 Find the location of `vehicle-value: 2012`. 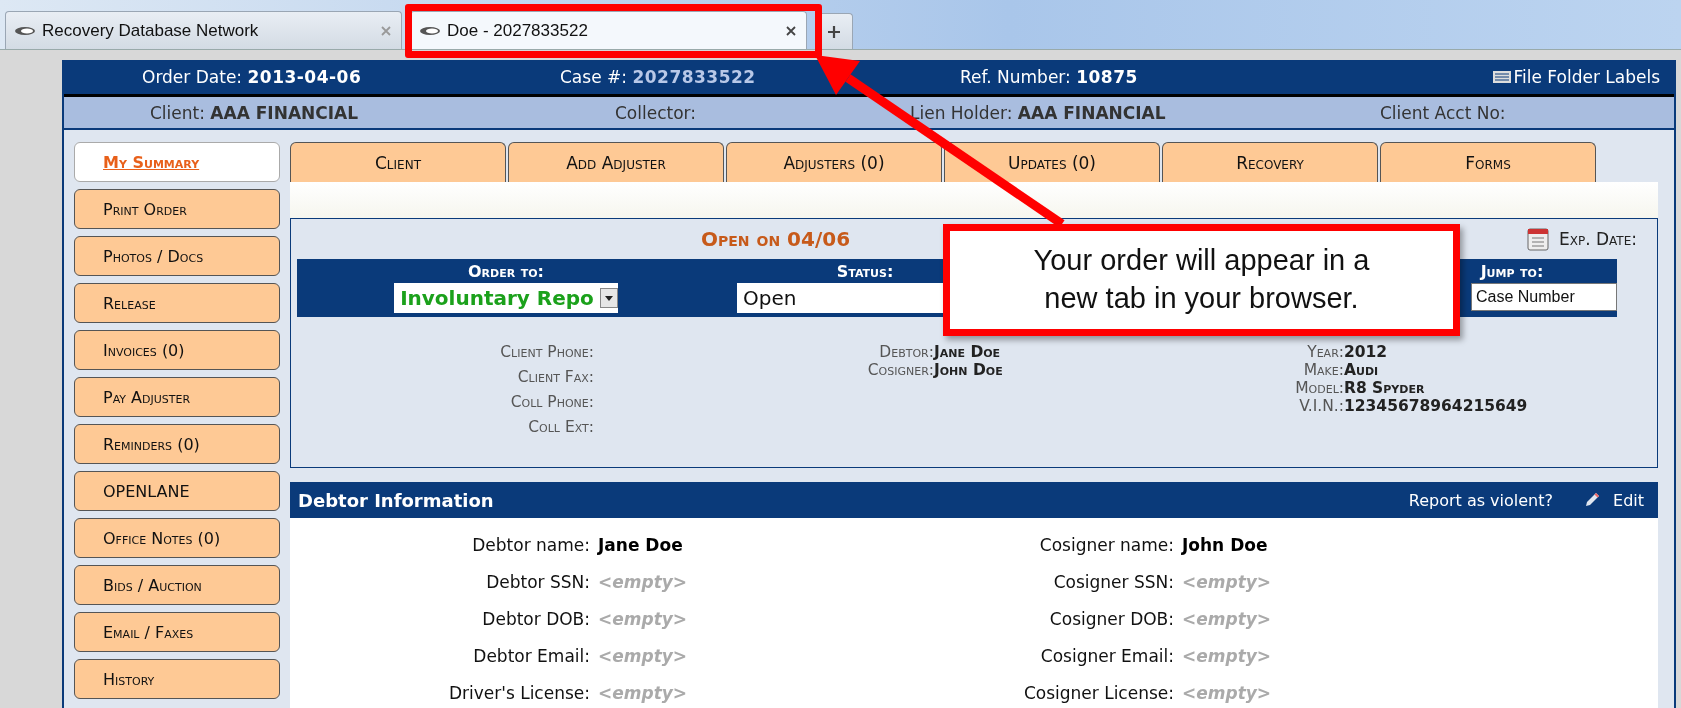

vehicle-value: 2012 is located at coordinates (1366, 352).